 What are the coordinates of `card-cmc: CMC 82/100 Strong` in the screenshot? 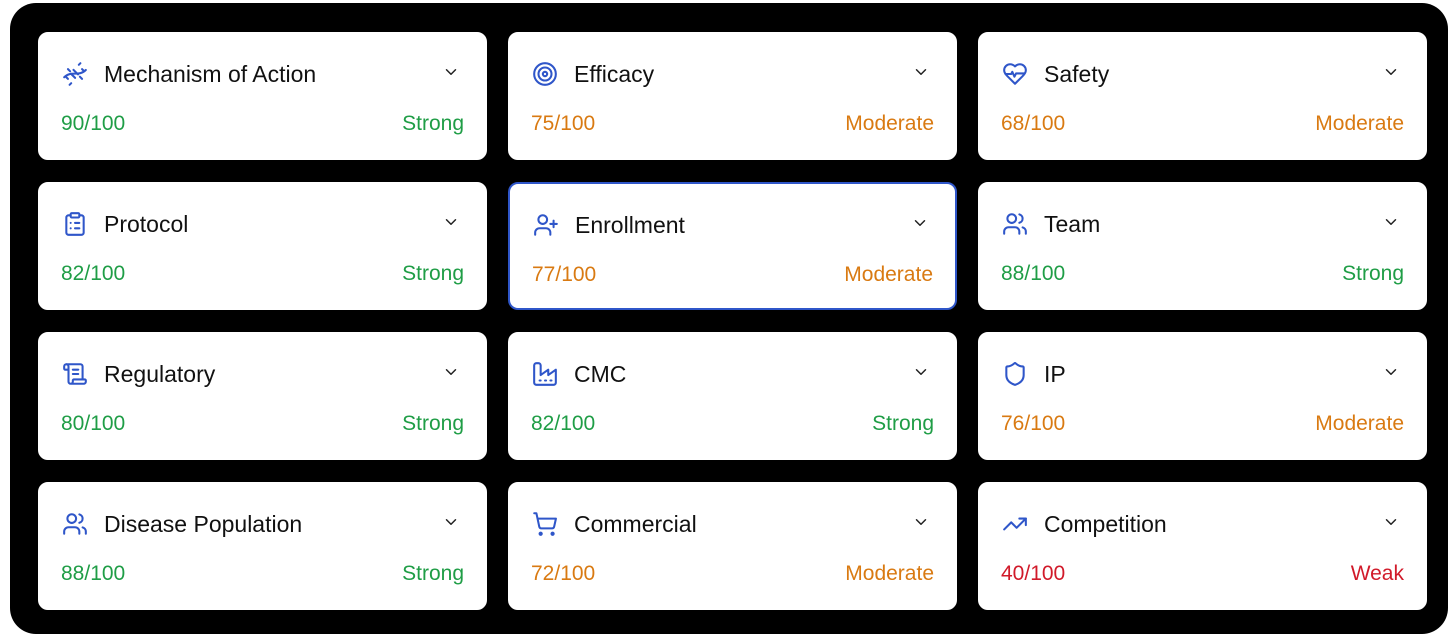 It's located at (732, 396).